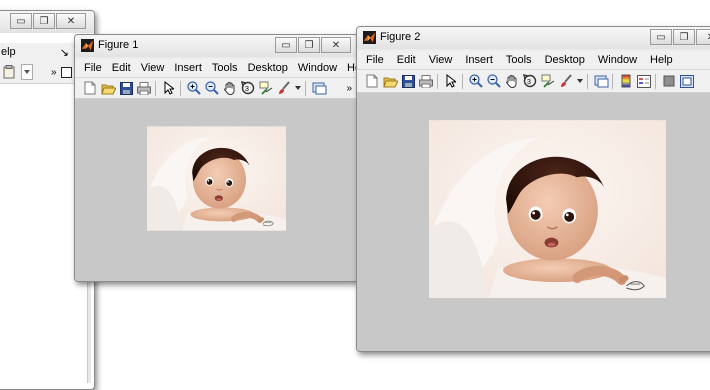  What do you see at coordinates (644, 81) in the screenshot?
I see `legend-icon` at bounding box center [644, 81].